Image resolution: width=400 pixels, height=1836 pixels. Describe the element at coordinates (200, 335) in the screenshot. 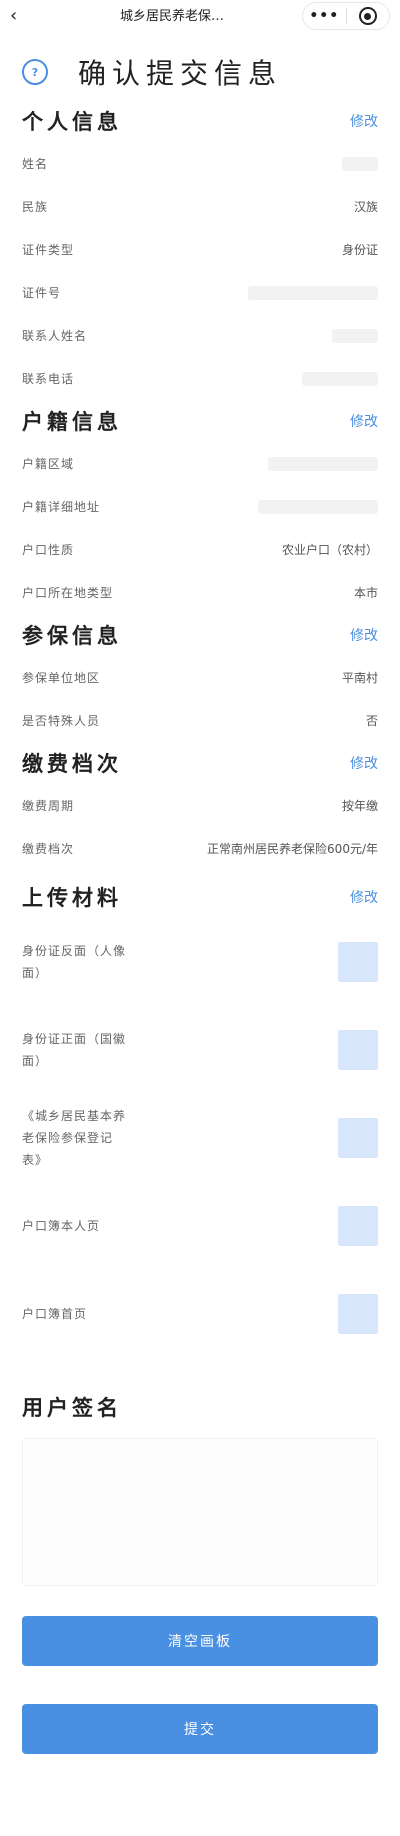

I see `info-row-contact-name: 联系人姓名` at that location.